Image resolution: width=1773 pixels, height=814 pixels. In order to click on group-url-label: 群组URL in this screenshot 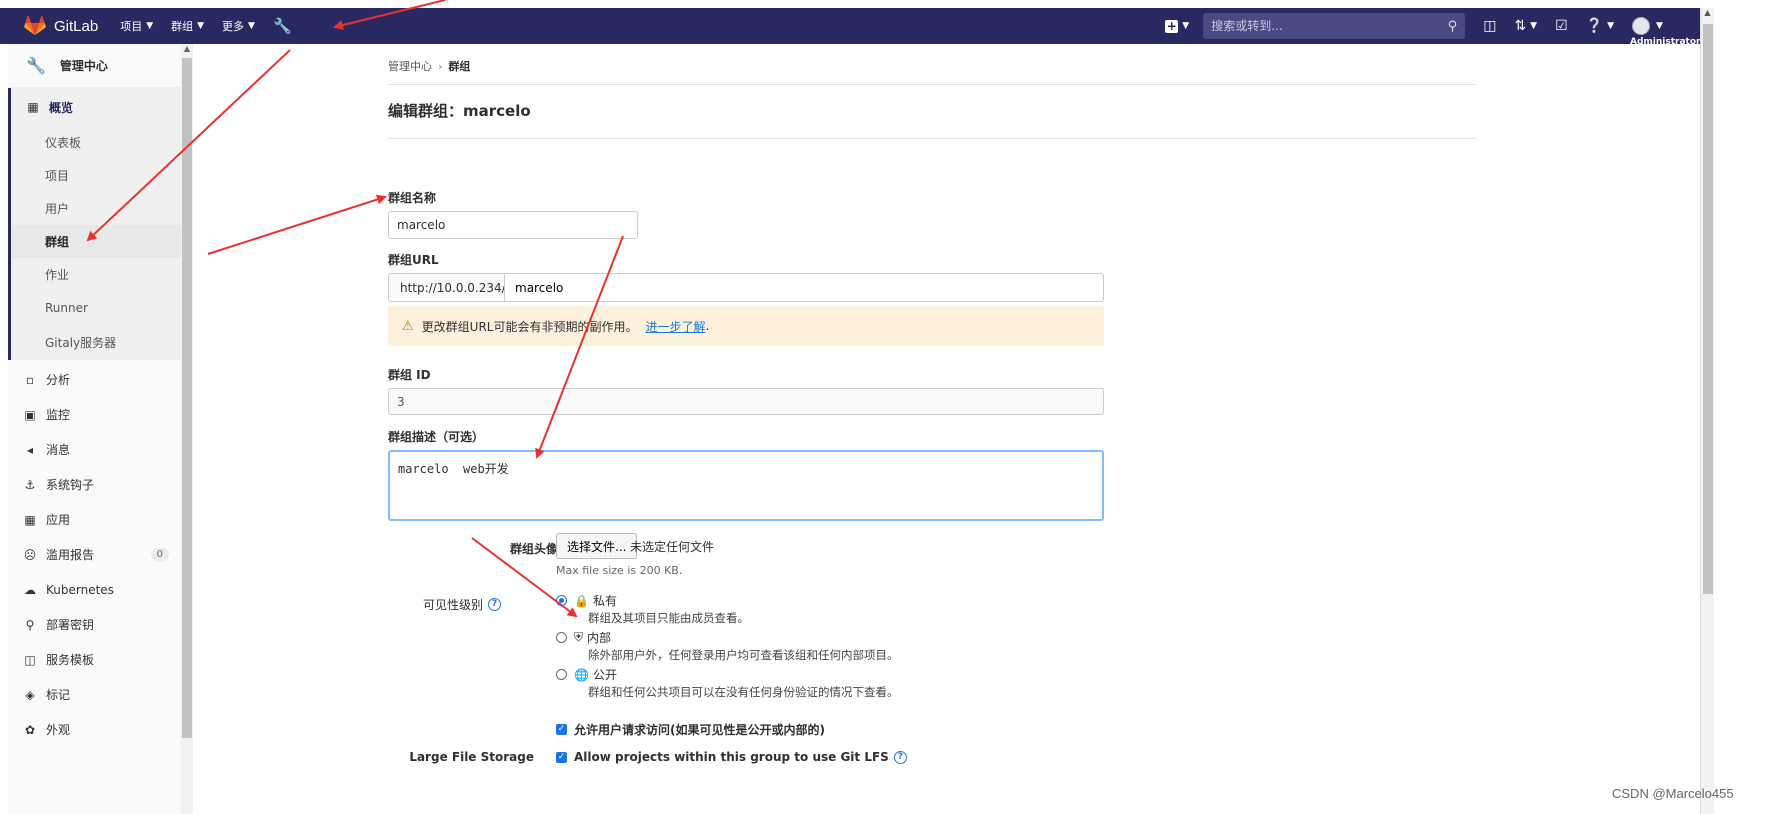, I will do `click(413, 260)`.